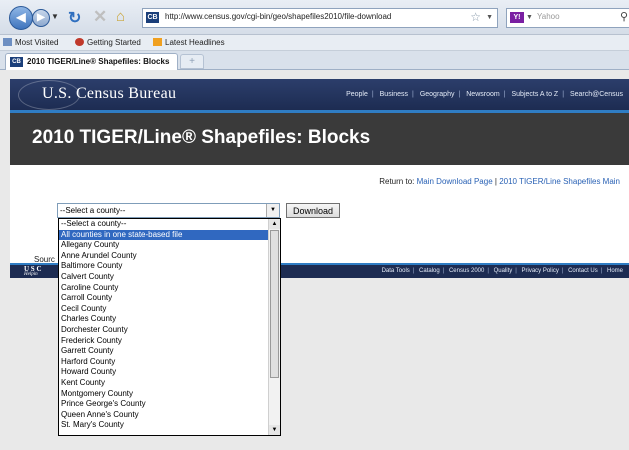  Describe the element at coordinates (274, 224) in the screenshot. I see `scroll-up-icon: ▲` at that location.